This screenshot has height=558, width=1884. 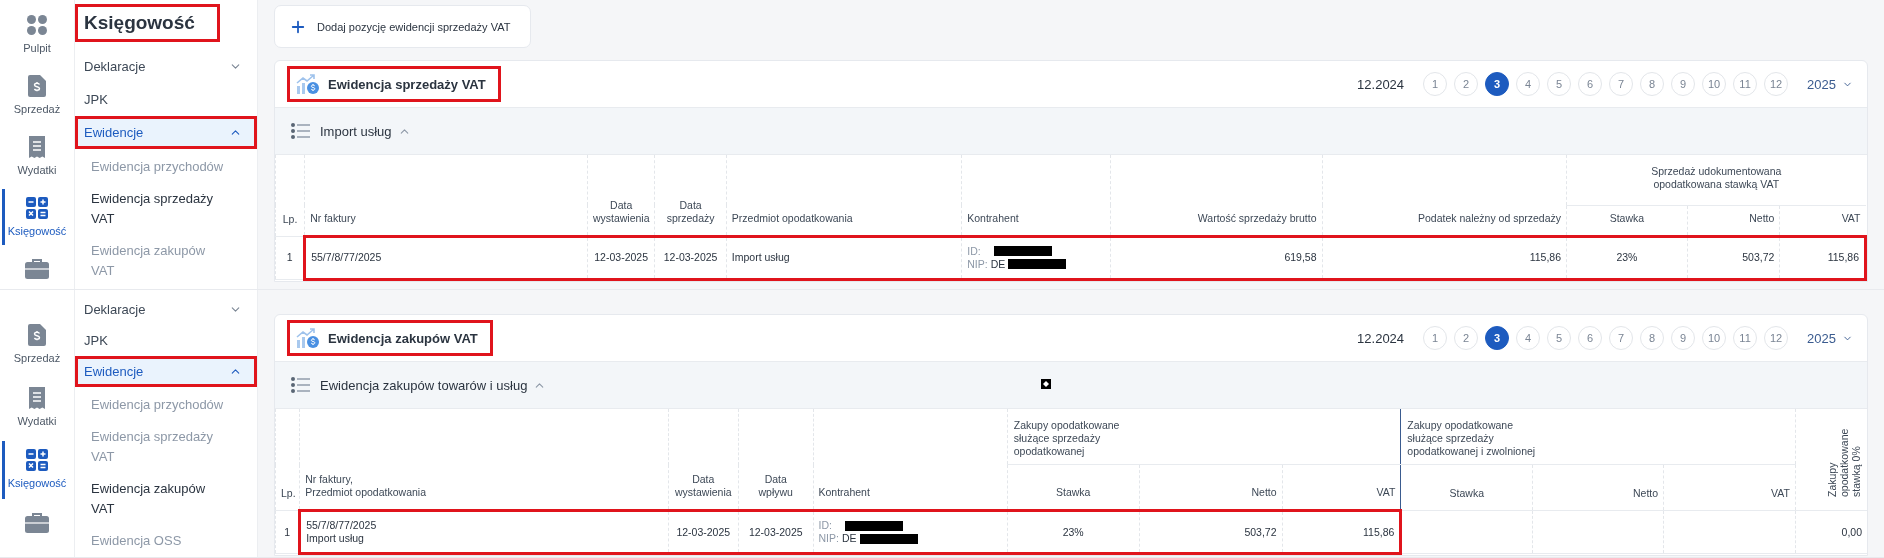 I want to click on column-group-header: Zakupy opodatkowane służące sprzedaży opodatkowanej i zwolnionej, so click(x=1598, y=437).